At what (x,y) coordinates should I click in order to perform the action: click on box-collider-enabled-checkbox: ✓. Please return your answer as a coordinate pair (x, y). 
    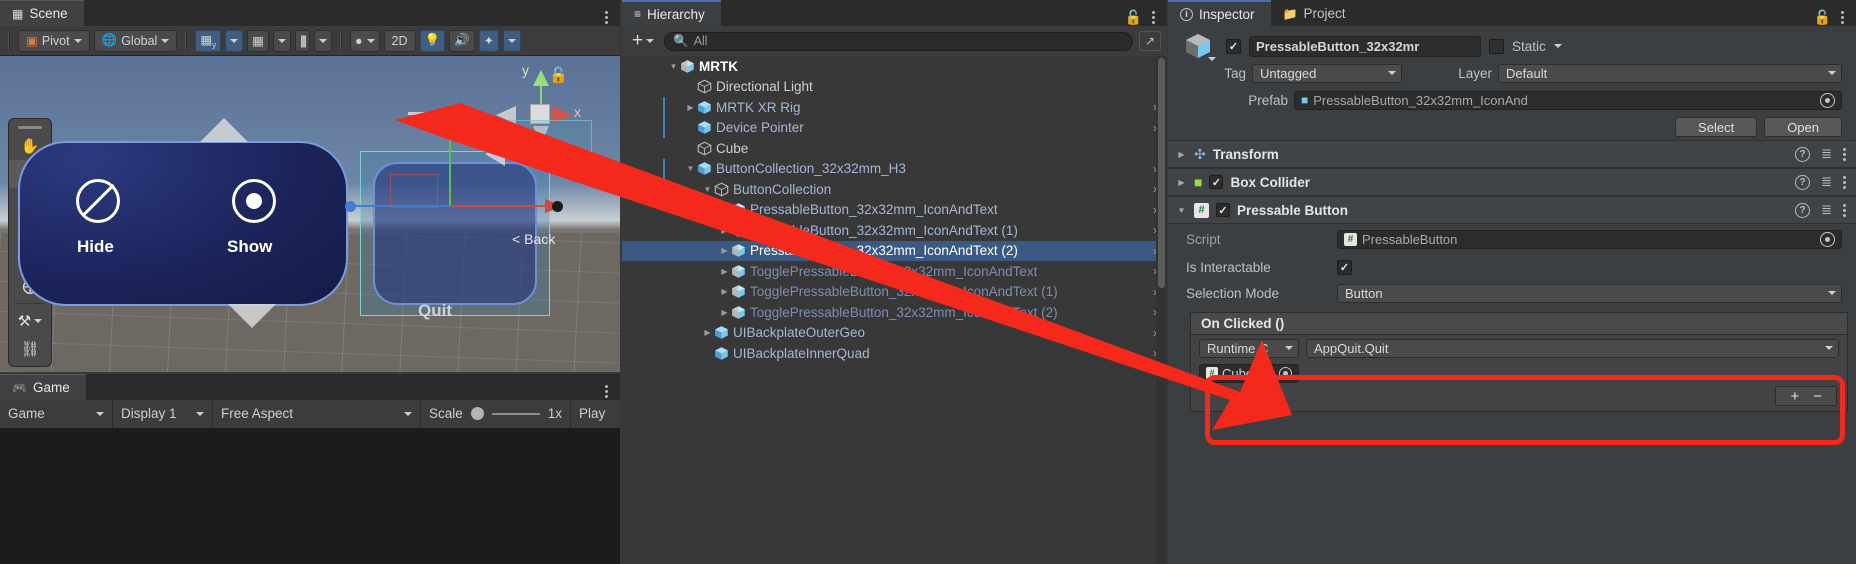
    Looking at the image, I should click on (1216, 182).